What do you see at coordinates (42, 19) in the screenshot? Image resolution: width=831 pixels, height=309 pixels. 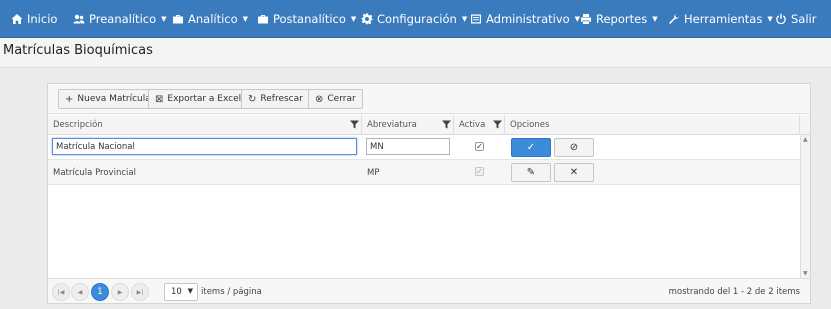 I see `nav-inicio-label: Inicio` at bounding box center [42, 19].